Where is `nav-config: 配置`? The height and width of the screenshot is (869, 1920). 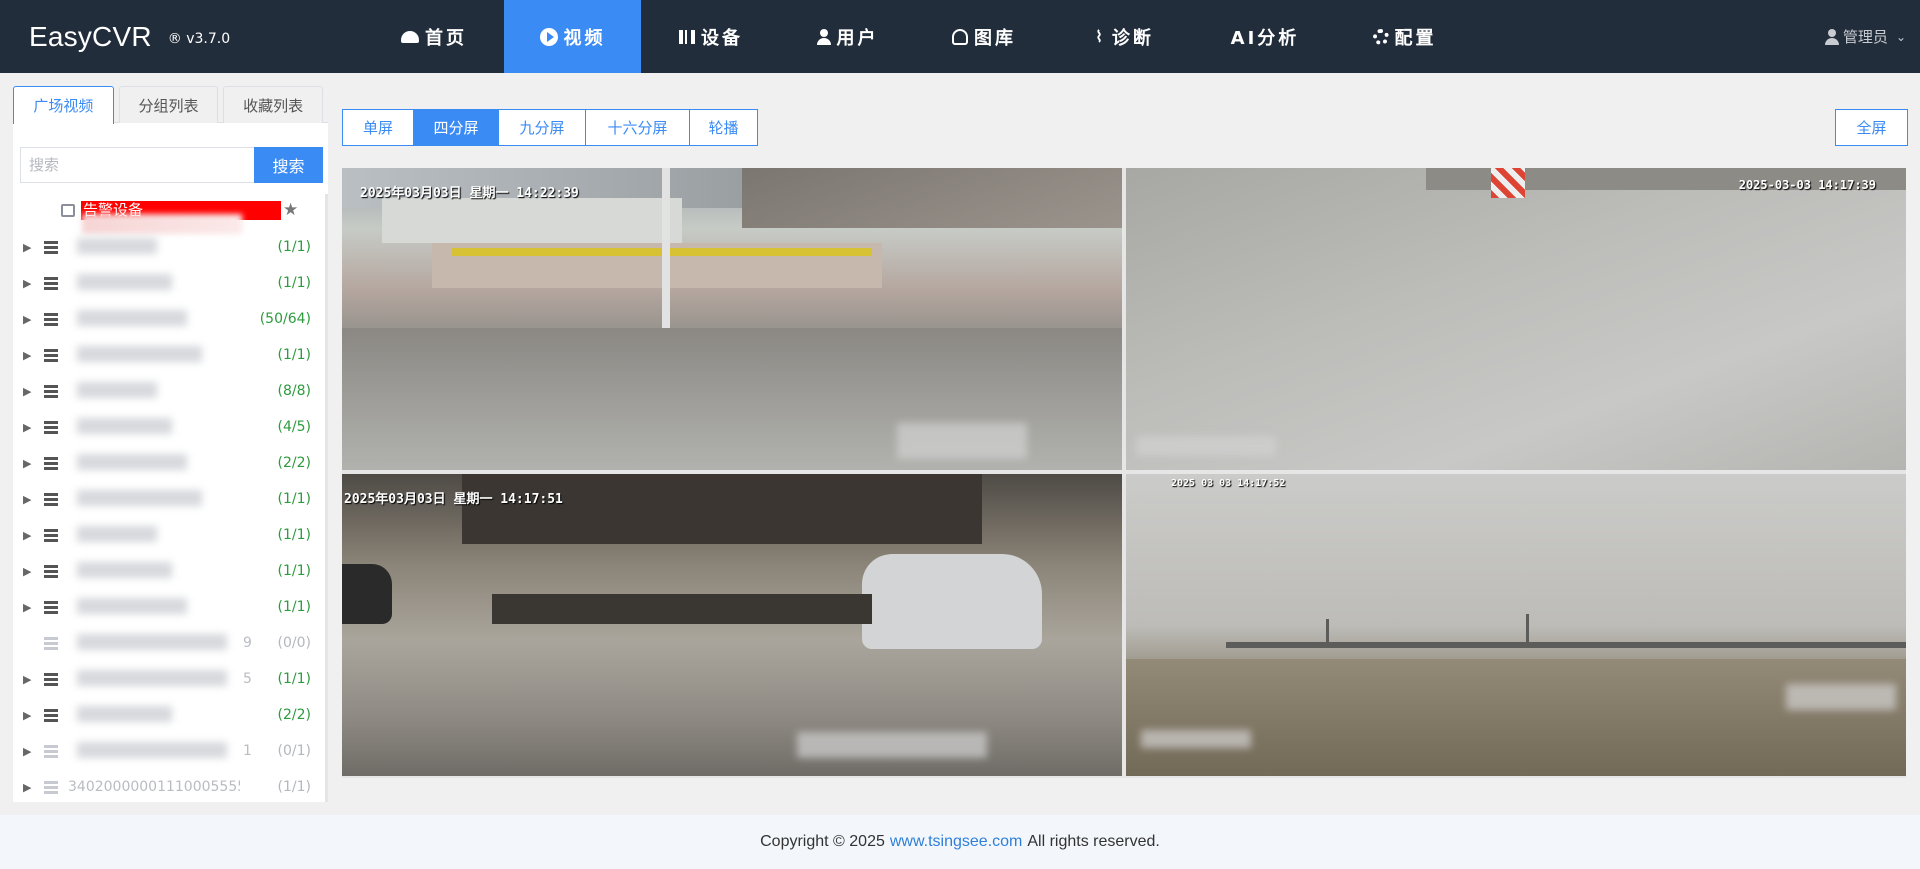 nav-config: 配置 is located at coordinates (1404, 36).